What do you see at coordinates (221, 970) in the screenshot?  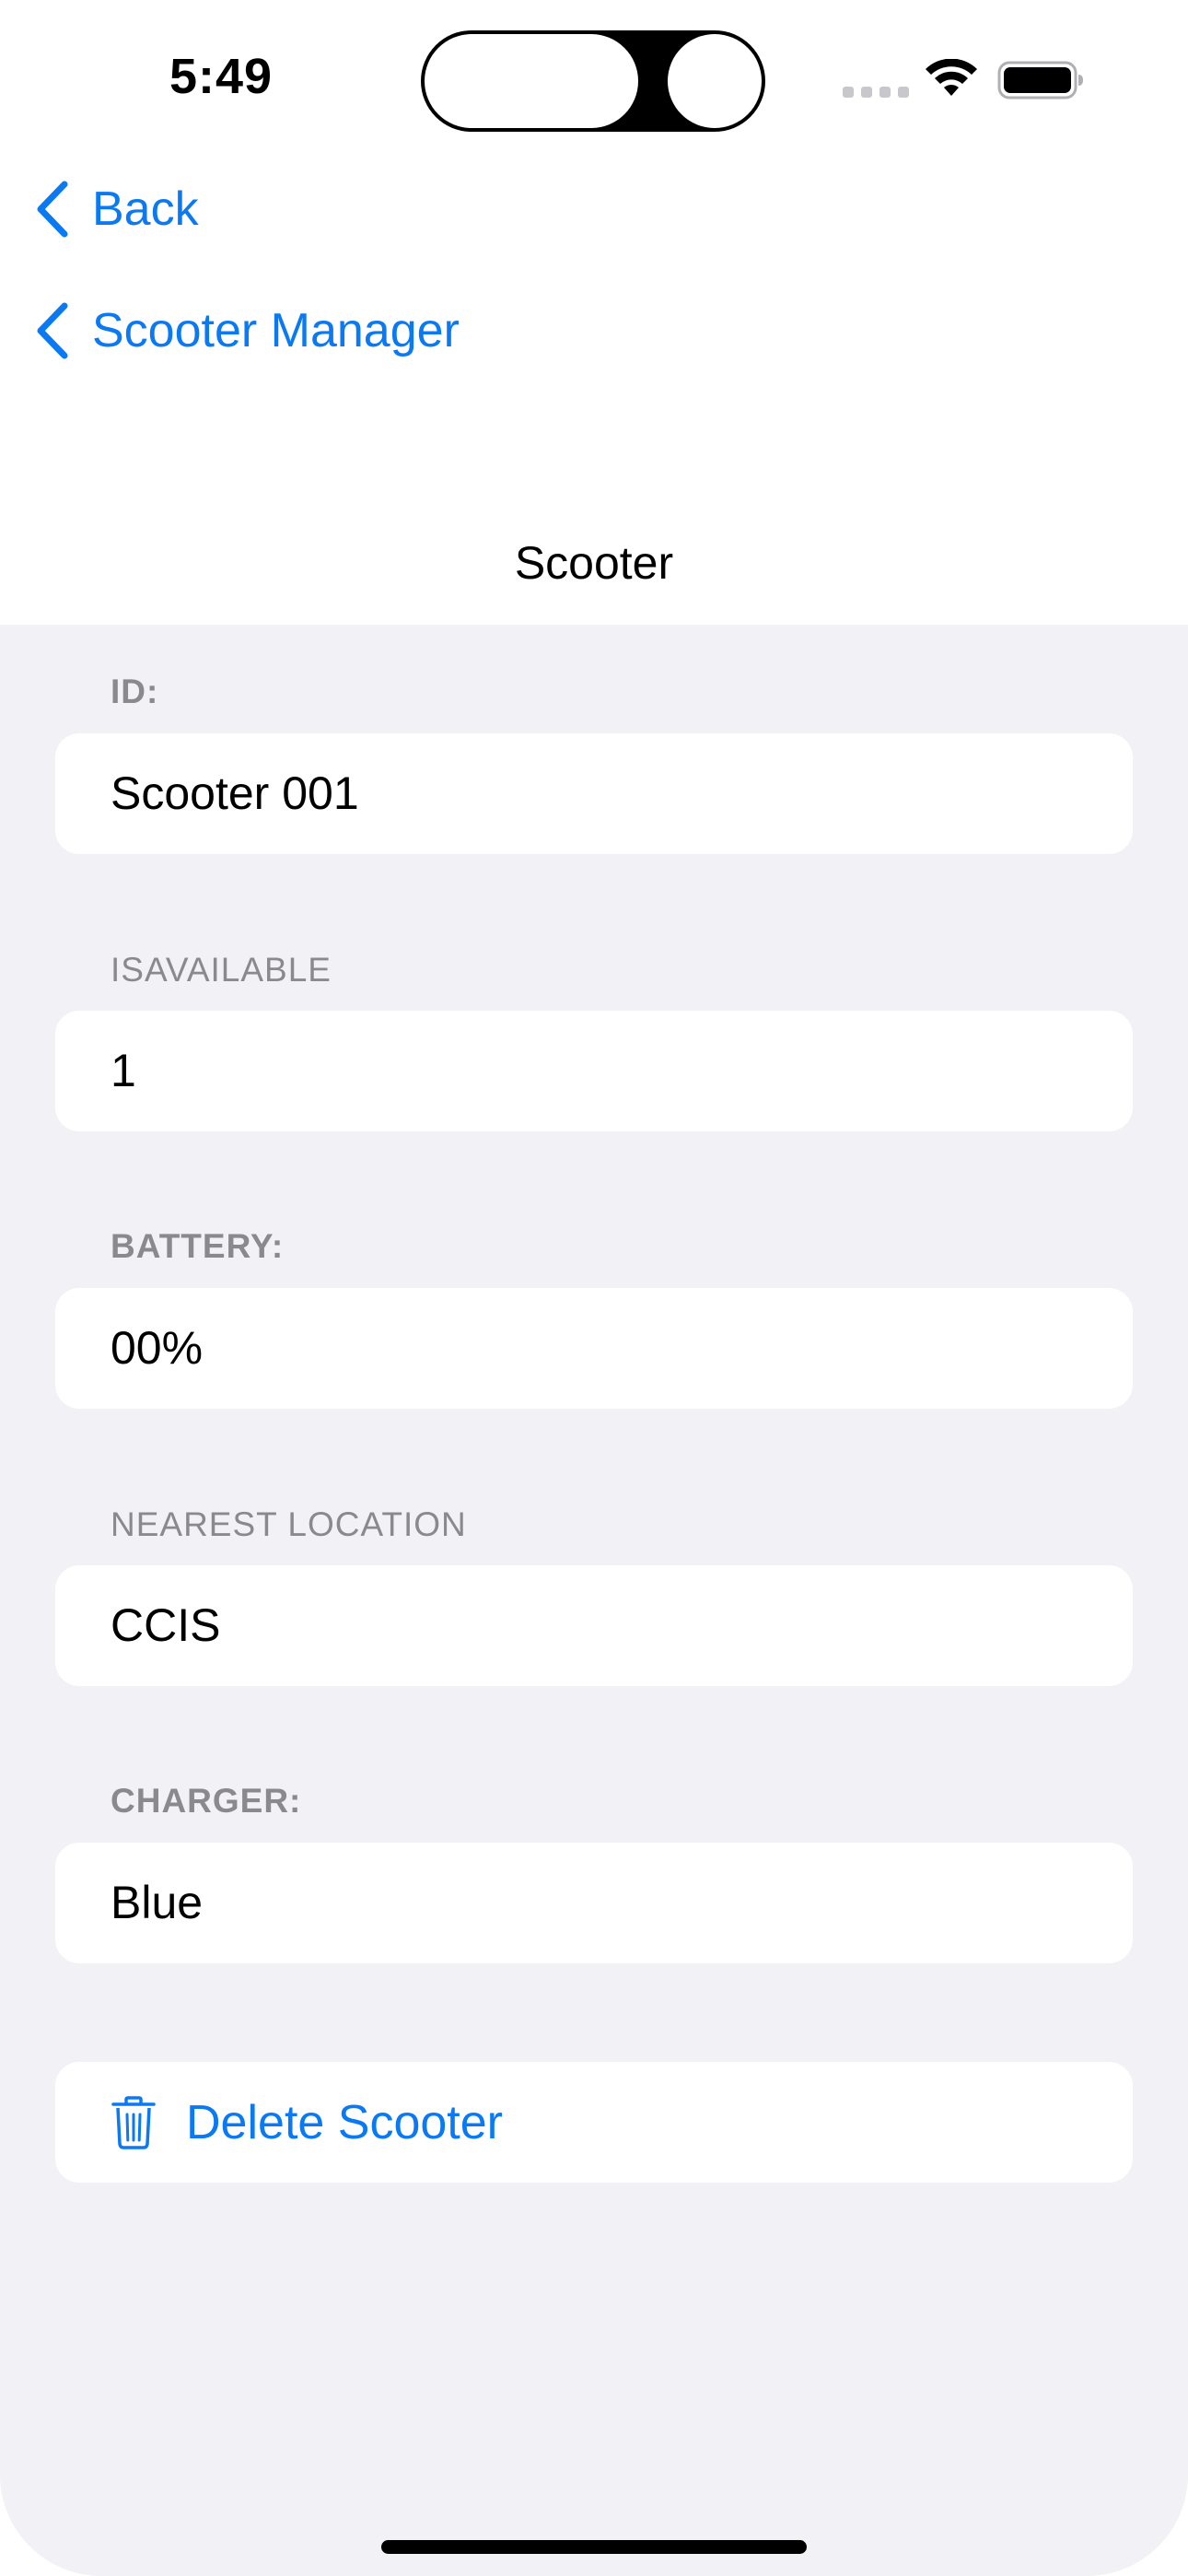 I see `isavailable-label: ISAVAILABLE` at bounding box center [221, 970].